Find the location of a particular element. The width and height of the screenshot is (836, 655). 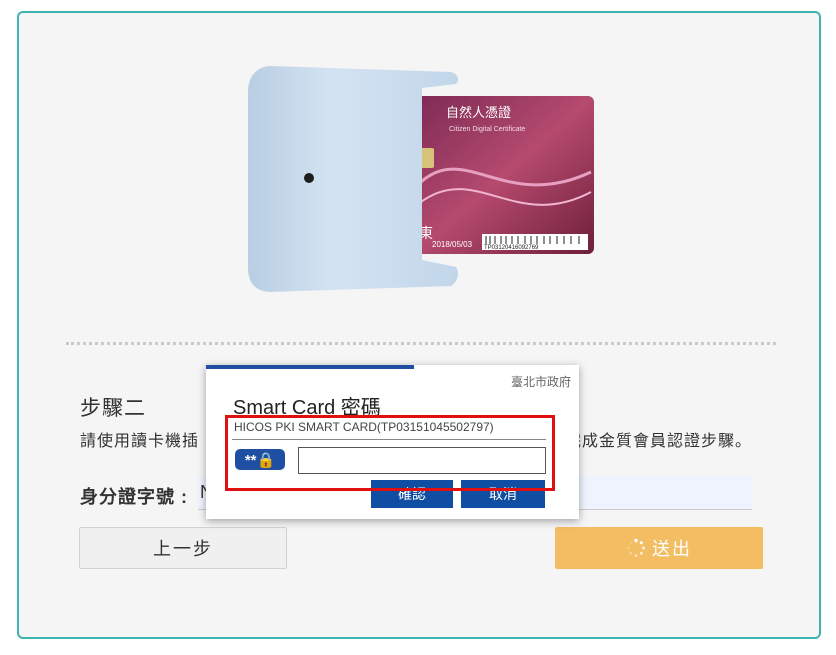

card-subtitle: Citizen Digital Certificate is located at coordinates (487, 129).